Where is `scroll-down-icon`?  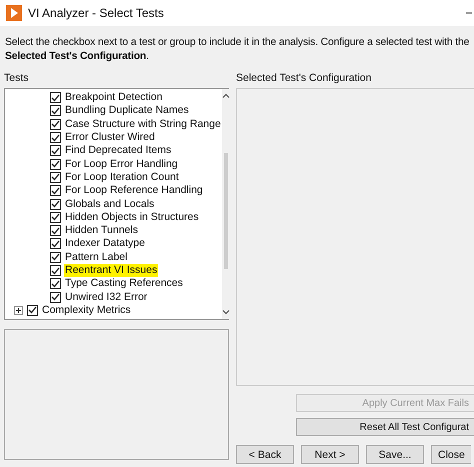 scroll-down-icon is located at coordinates (226, 312).